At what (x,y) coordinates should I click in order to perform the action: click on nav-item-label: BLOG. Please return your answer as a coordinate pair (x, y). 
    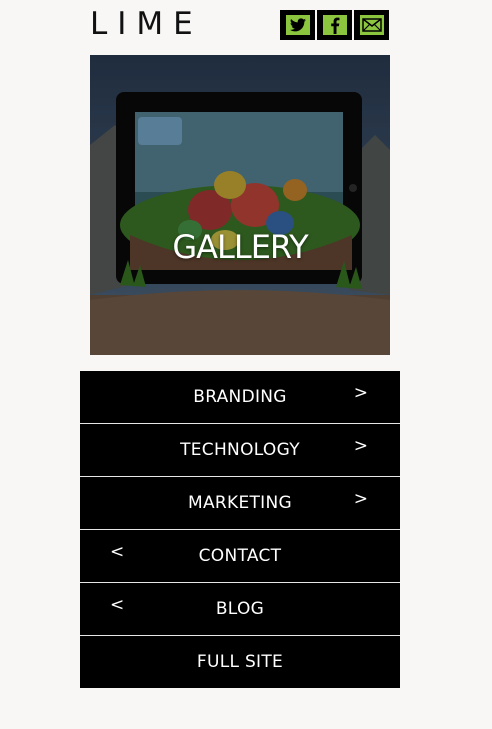
    Looking at the image, I should click on (240, 609).